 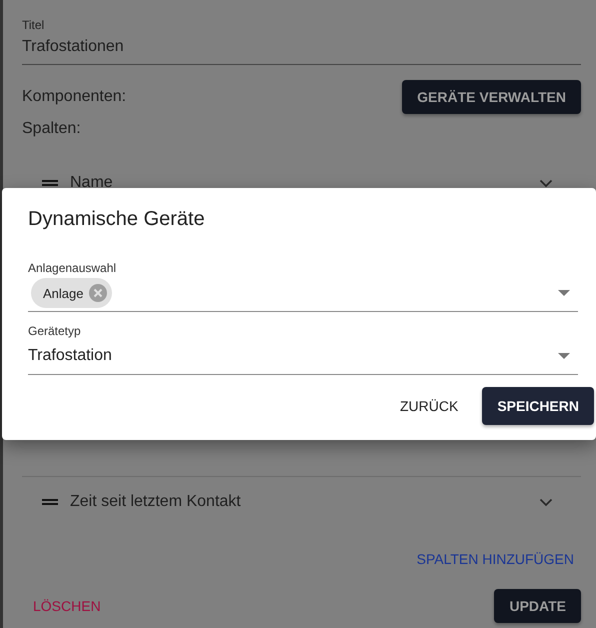 I want to click on update-button: UPDATE, so click(x=537, y=606).